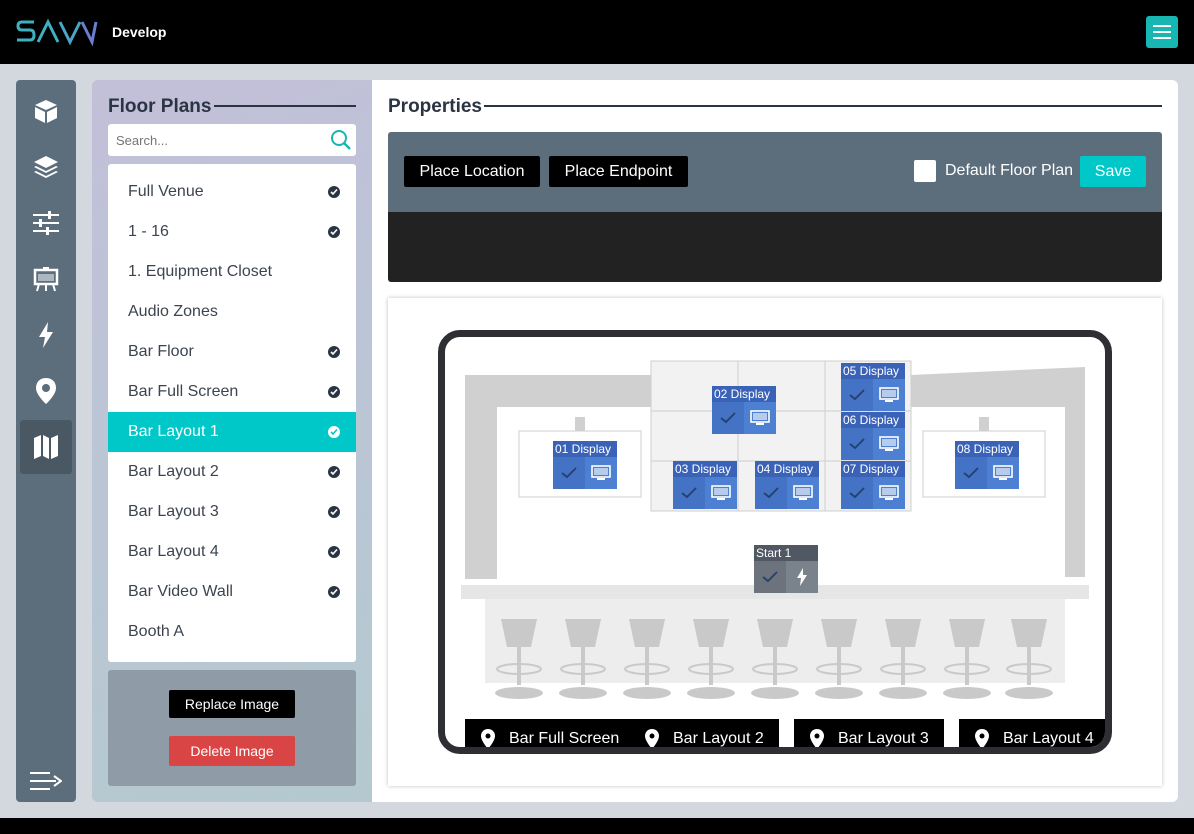 This screenshot has width=1194, height=834. I want to click on sliders-icon, so click(46, 223).